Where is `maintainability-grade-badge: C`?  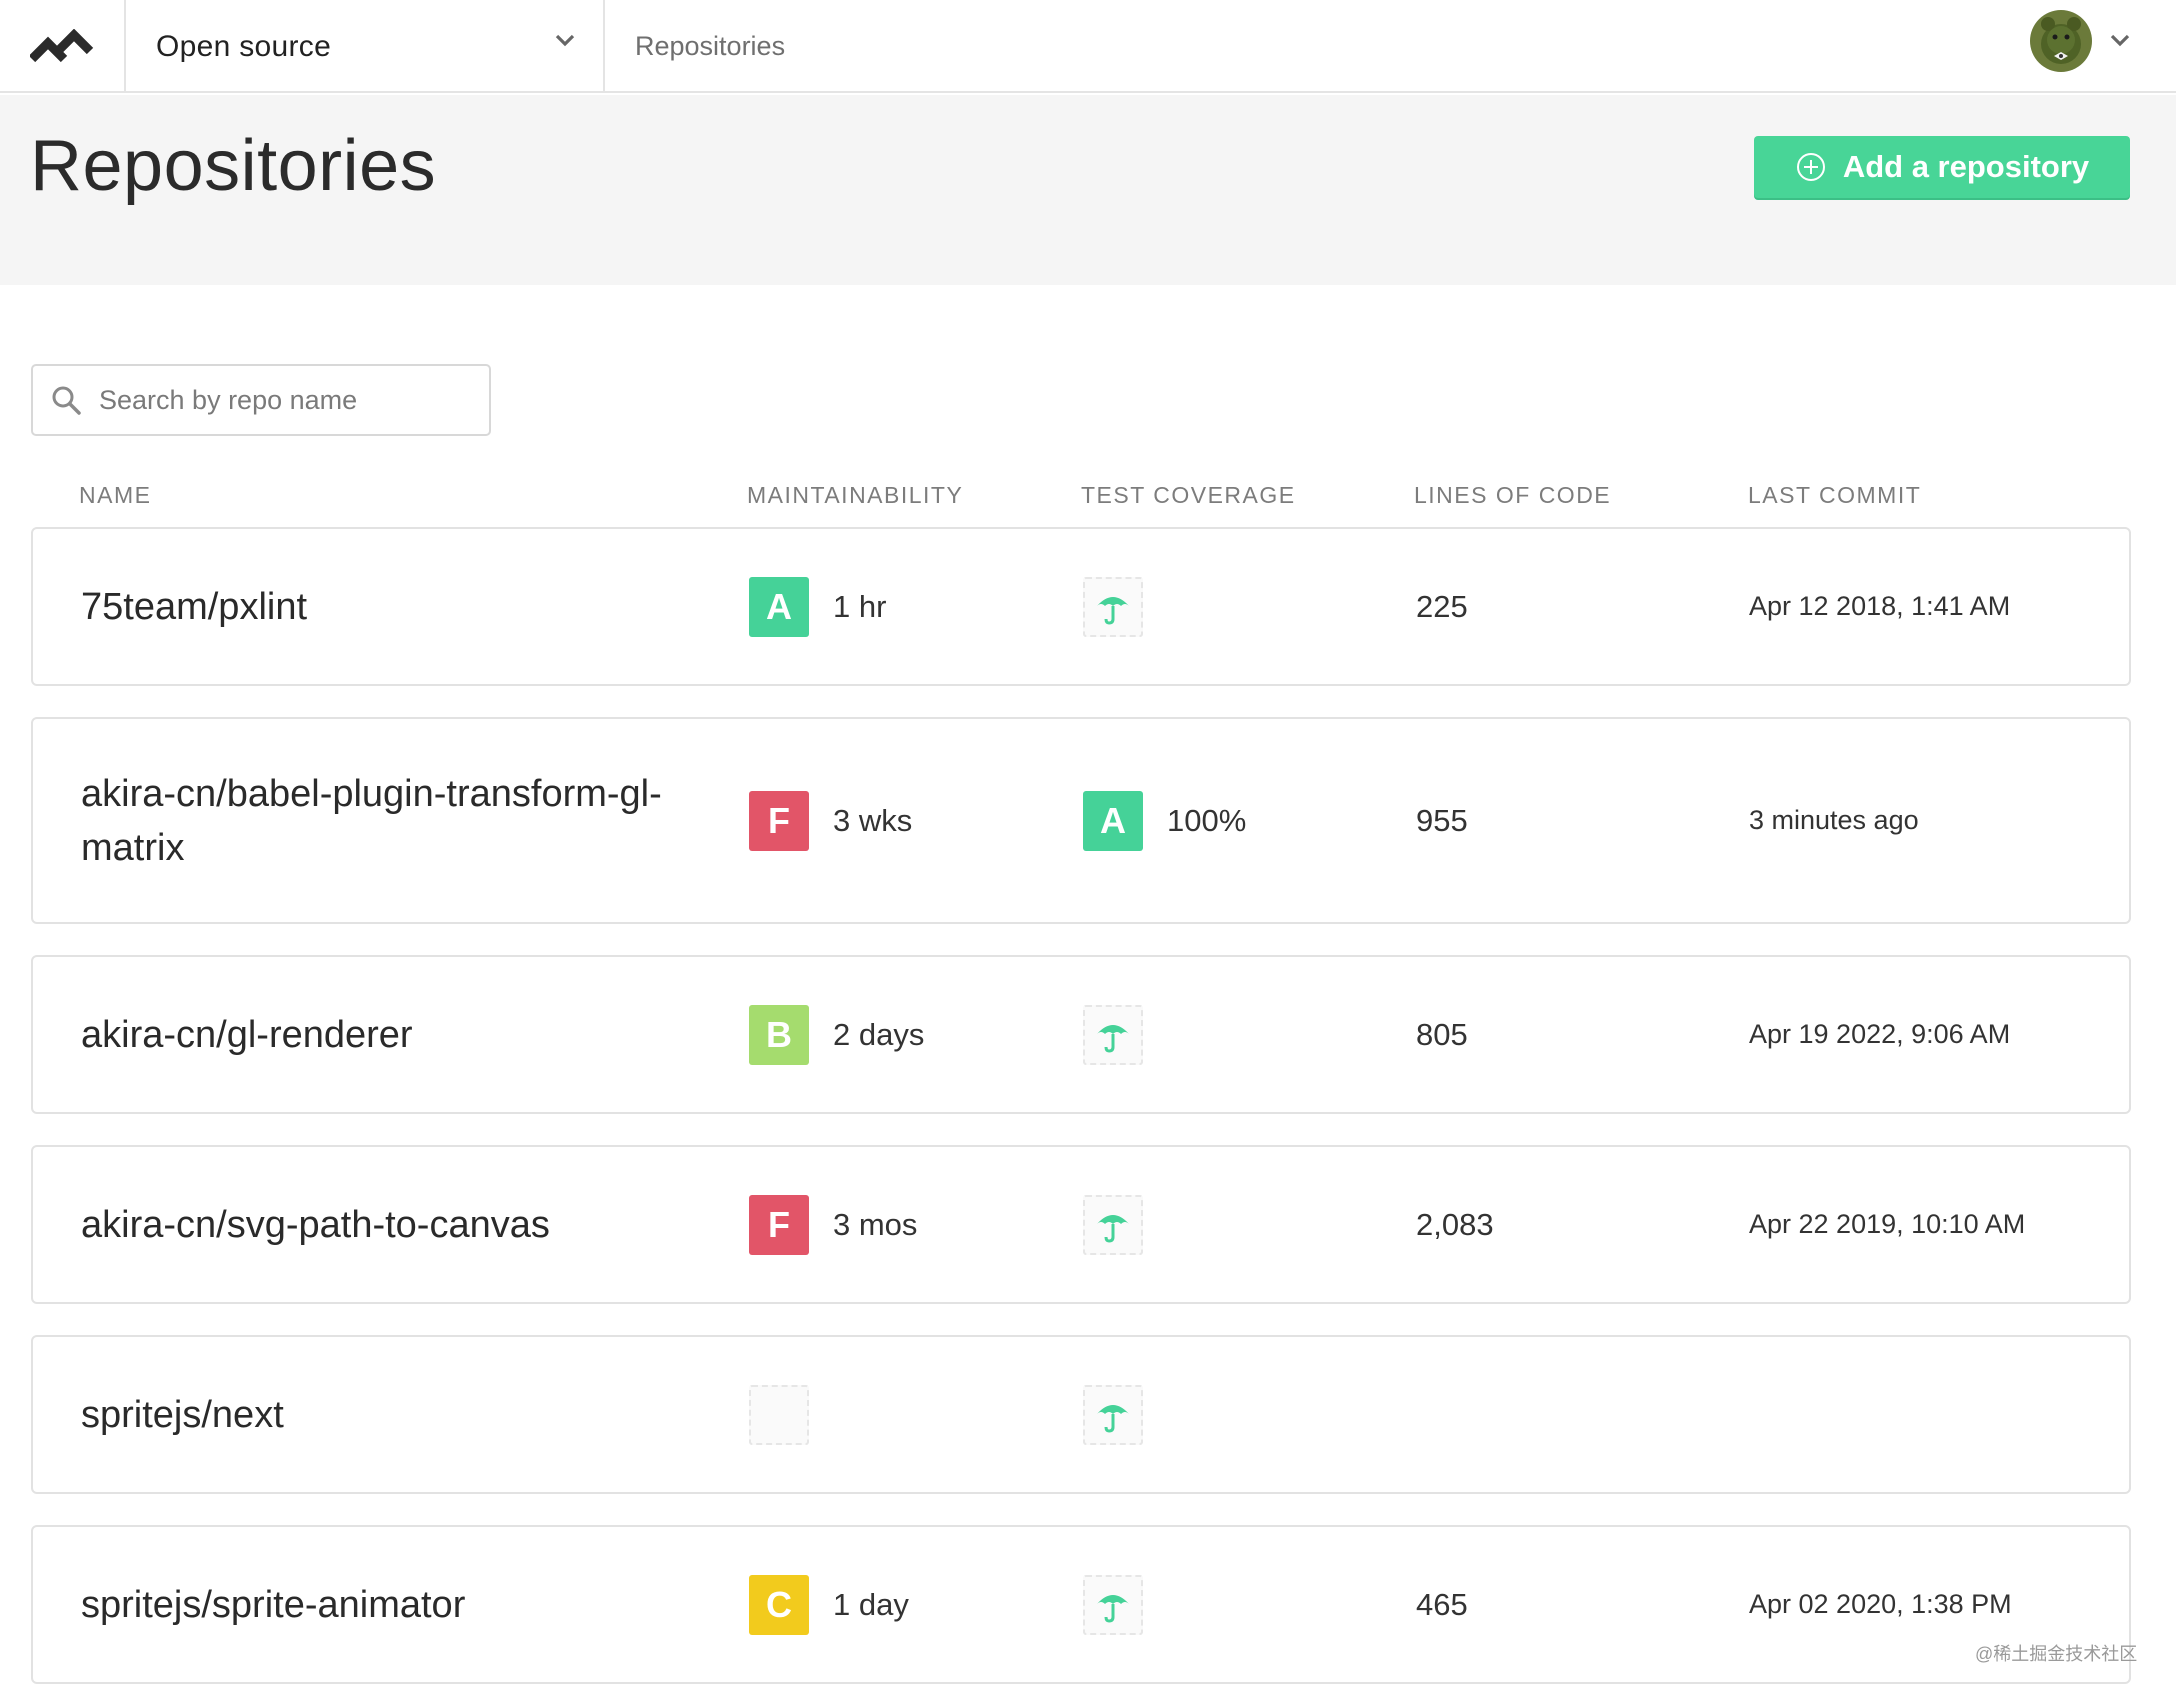 maintainability-grade-badge: C is located at coordinates (779, 1604).